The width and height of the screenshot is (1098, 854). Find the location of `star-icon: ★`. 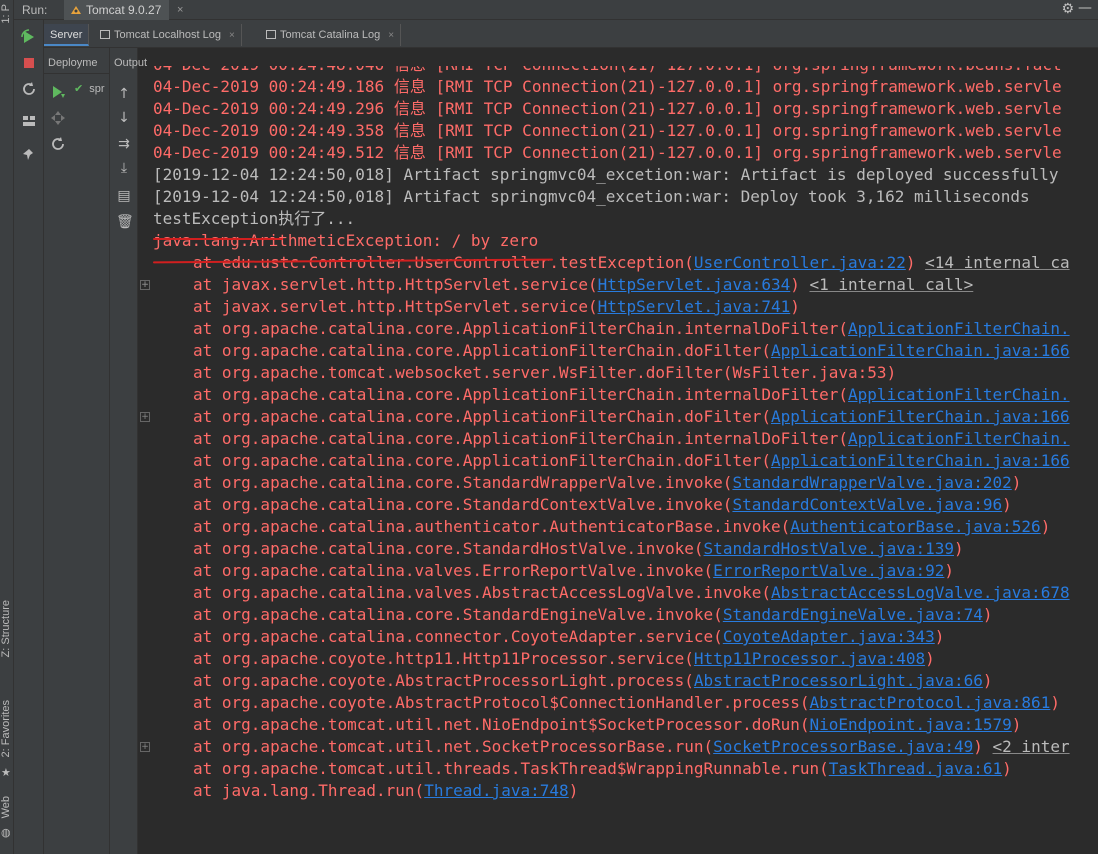

star-icon: ★ is located at coordinates (6, 772).